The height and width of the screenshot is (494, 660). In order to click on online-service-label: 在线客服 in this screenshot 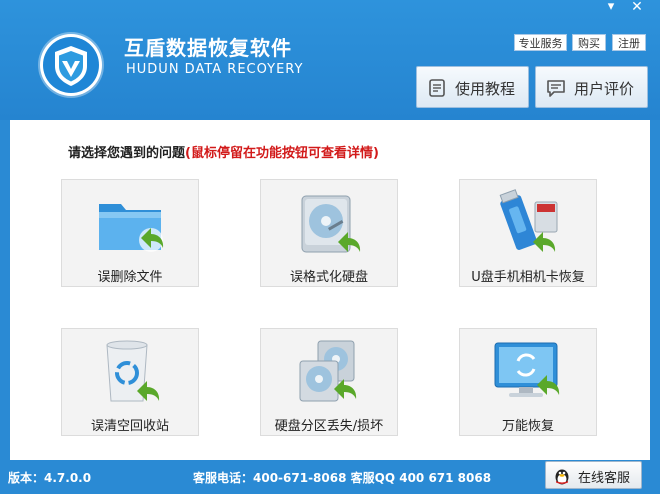, I will do `click(604, 478)`.